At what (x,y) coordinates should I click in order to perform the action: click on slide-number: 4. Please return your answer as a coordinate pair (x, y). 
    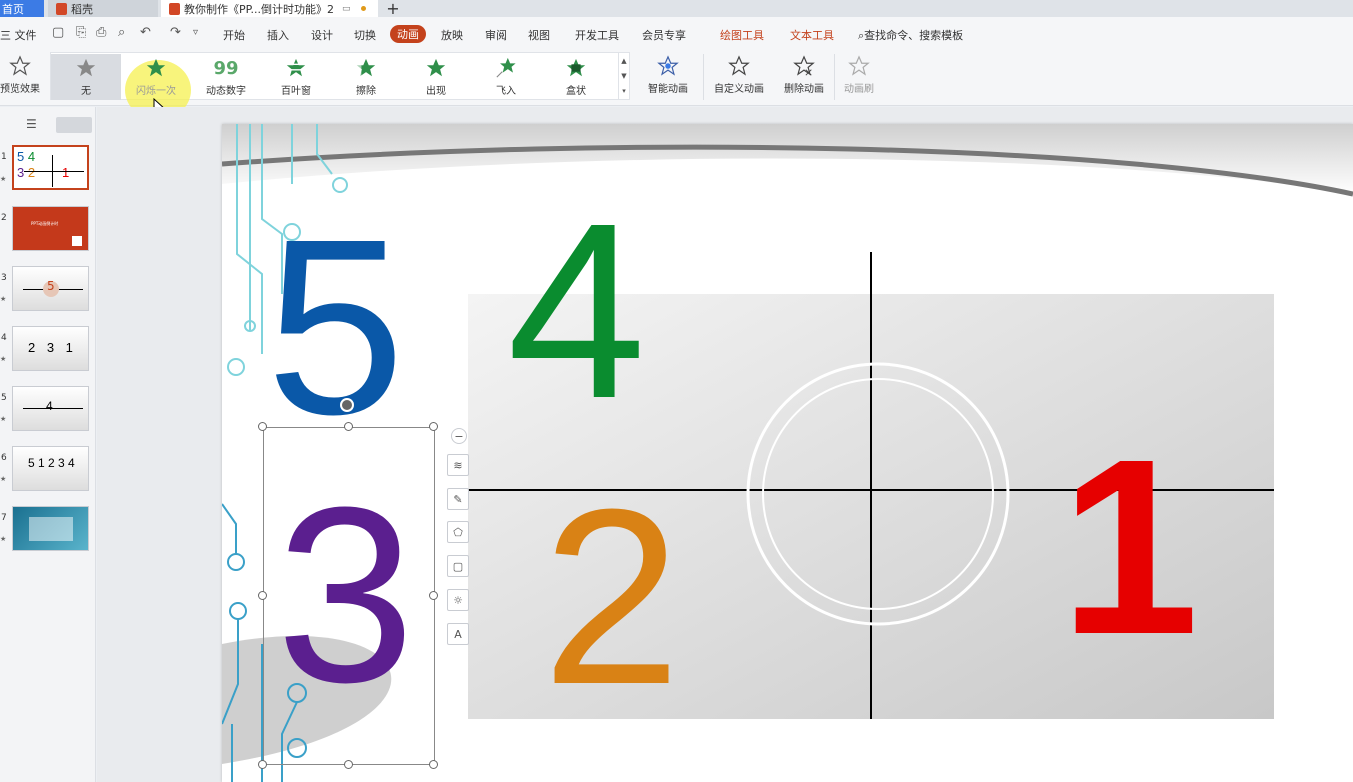
    Looking at the image, I should click on (4, 338).